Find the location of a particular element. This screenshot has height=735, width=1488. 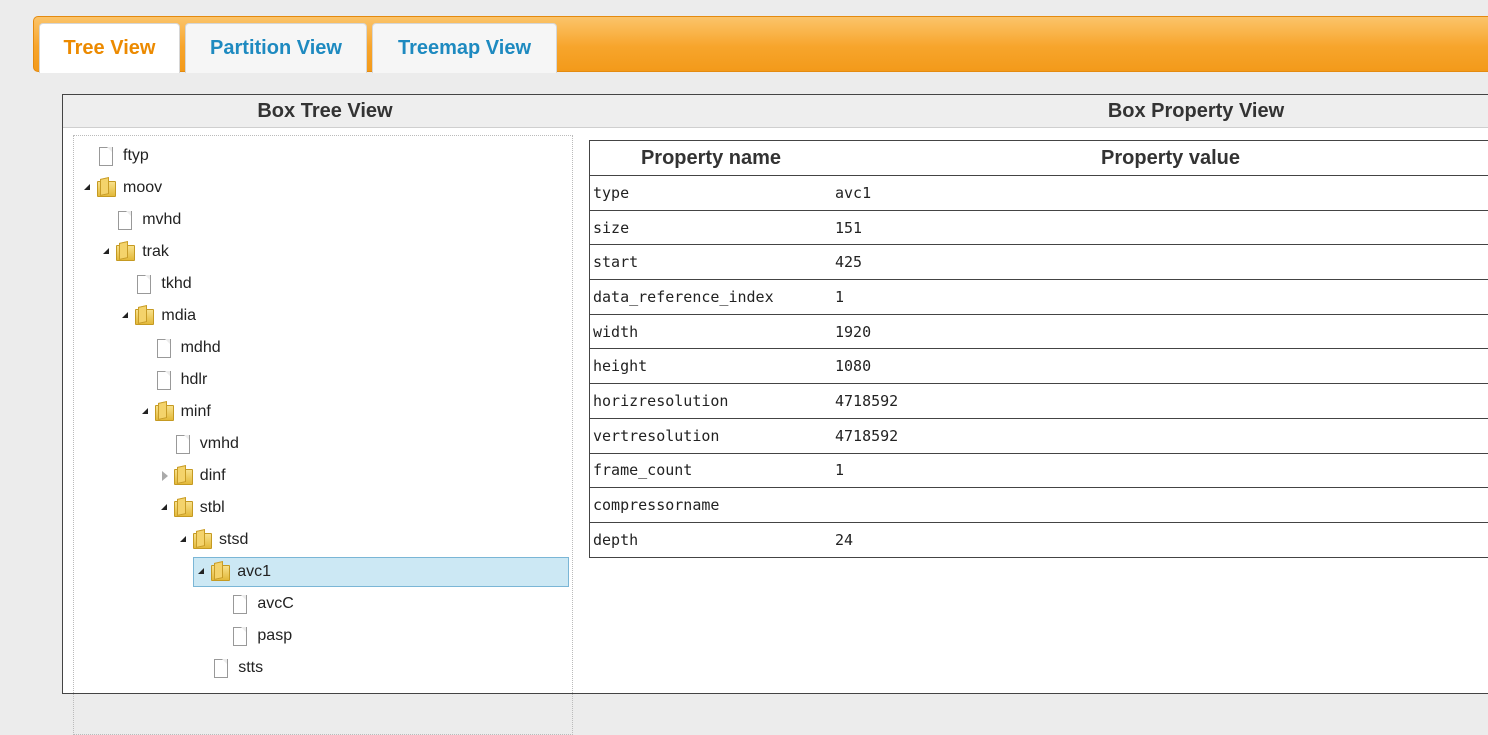

property-row: horizresolution4718592 is located at coordinates (1039, 401).